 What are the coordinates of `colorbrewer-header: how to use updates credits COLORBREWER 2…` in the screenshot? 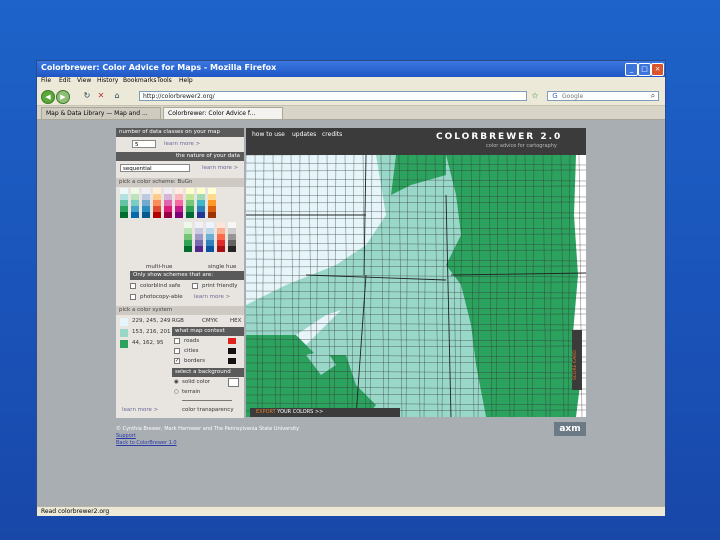 It's located at (416, 141).